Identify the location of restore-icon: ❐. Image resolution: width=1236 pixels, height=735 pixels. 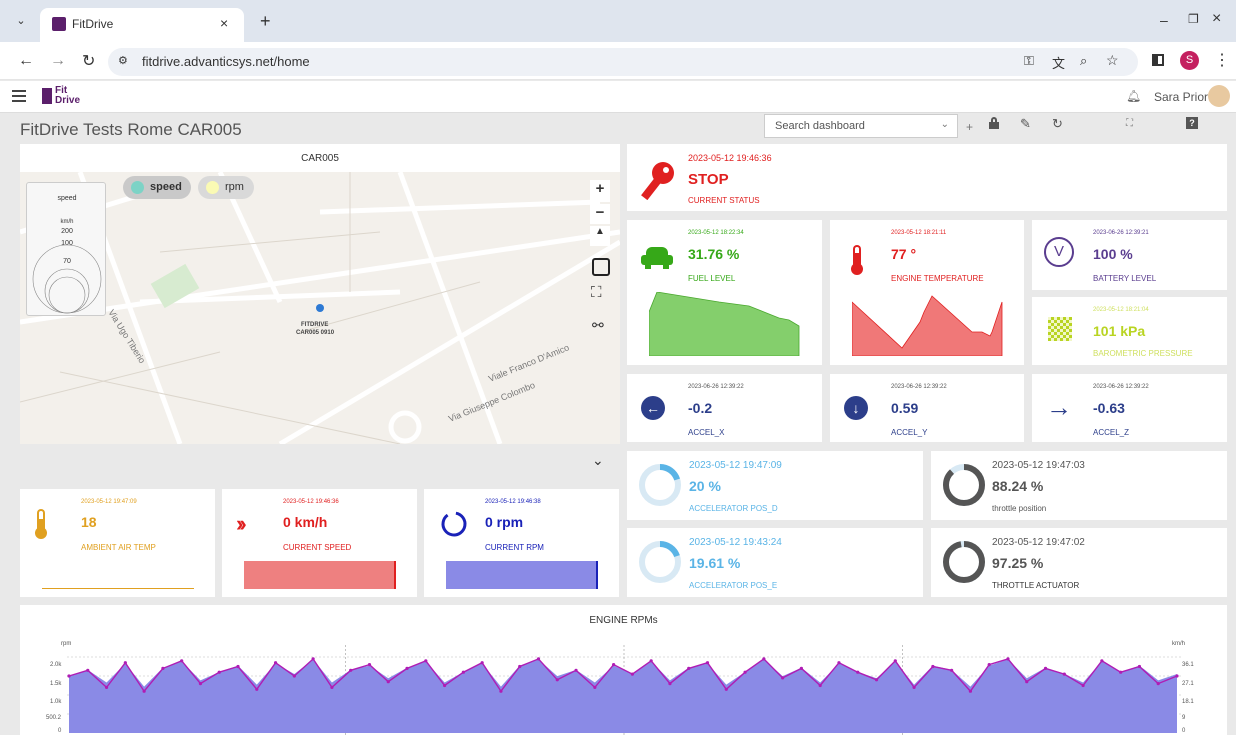
(1193, 19).